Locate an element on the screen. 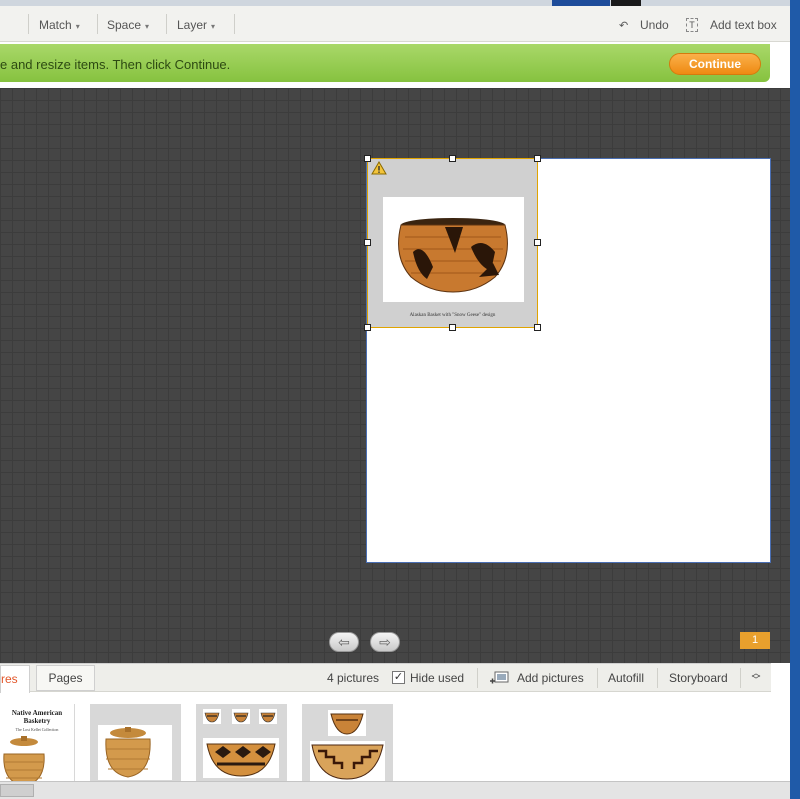 This screenshot has height=799, width=800. arrow-right-icon: ⇨ is located at coordinates (385, 642).